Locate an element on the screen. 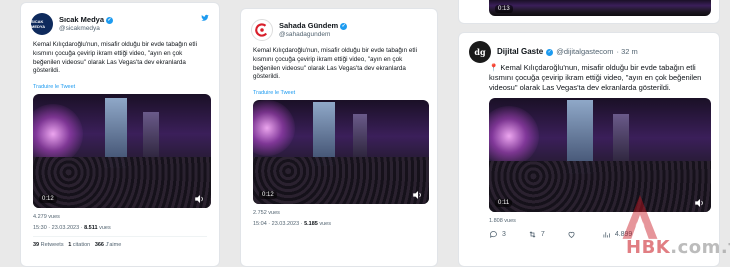 The image size is (730, 267). author-name: Sıcak Medya ✓ is located at coordinates (86, 20).